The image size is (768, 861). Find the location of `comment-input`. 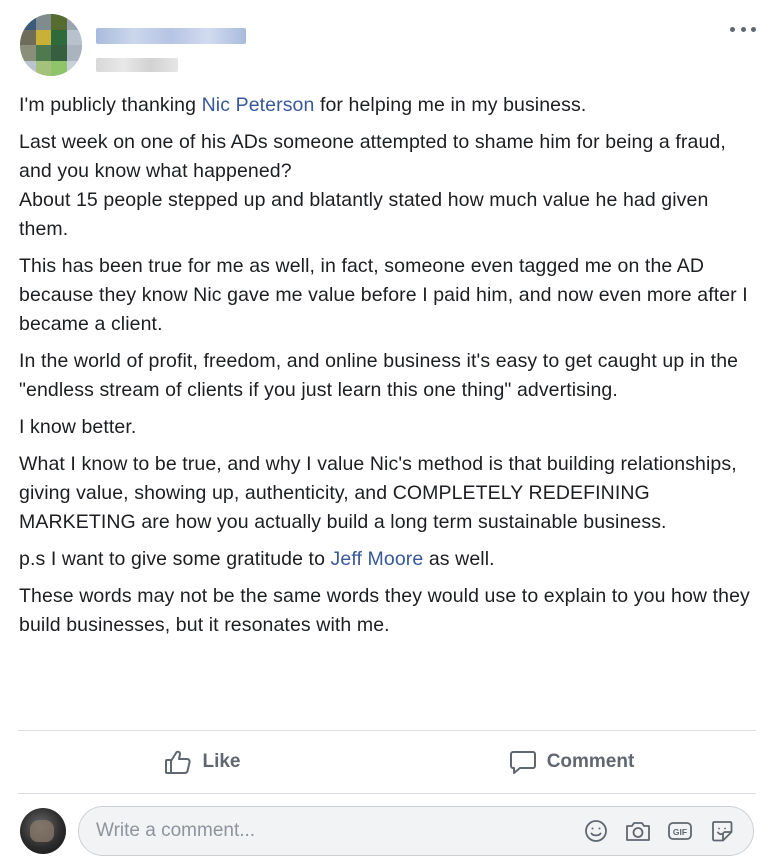

comment-input is located at coordinates (331, 831).